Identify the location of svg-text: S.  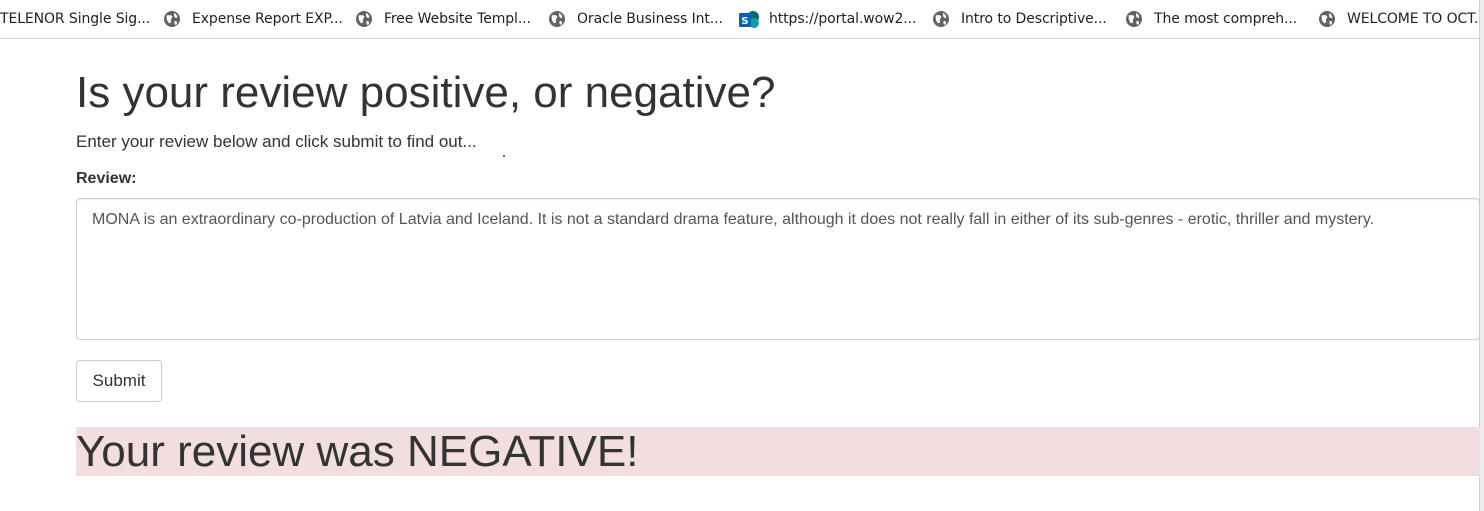
(744, 21).